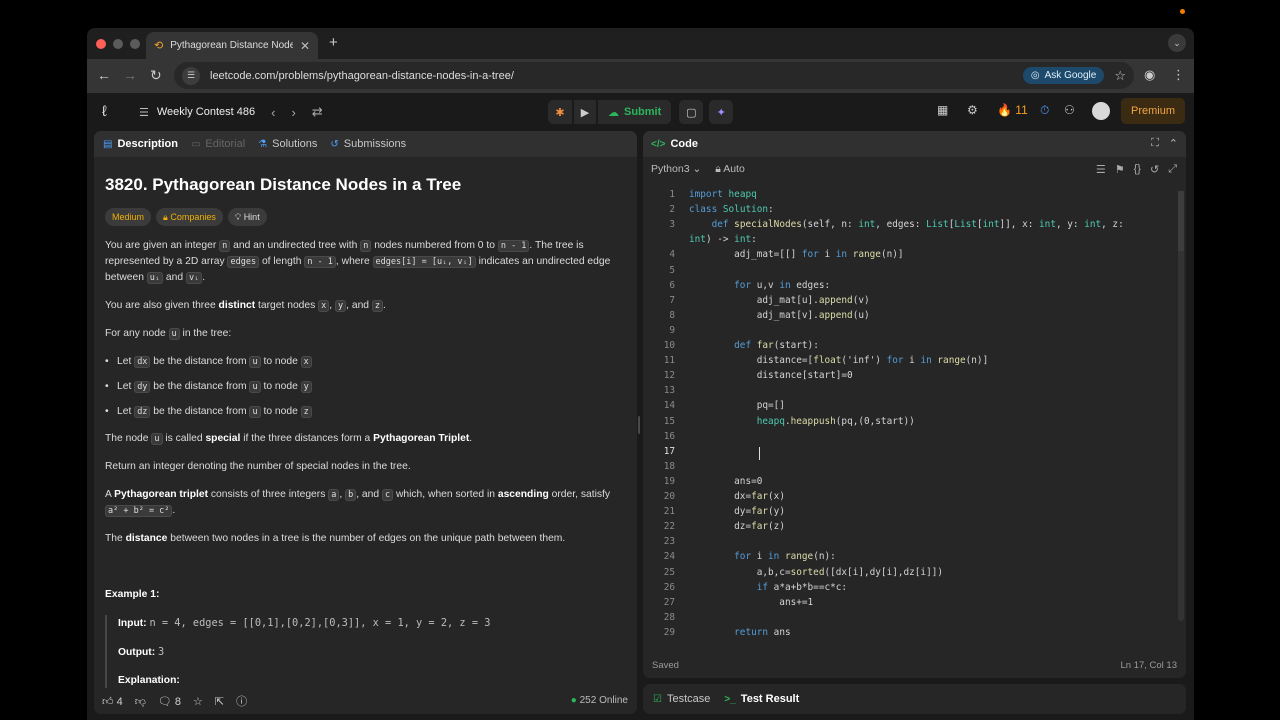 The width and height of the screenshot is (1280, 720). Describe the element at coordinates (1044, 110) in the screenshot. I see `timer-icon: ⏱` at that location.